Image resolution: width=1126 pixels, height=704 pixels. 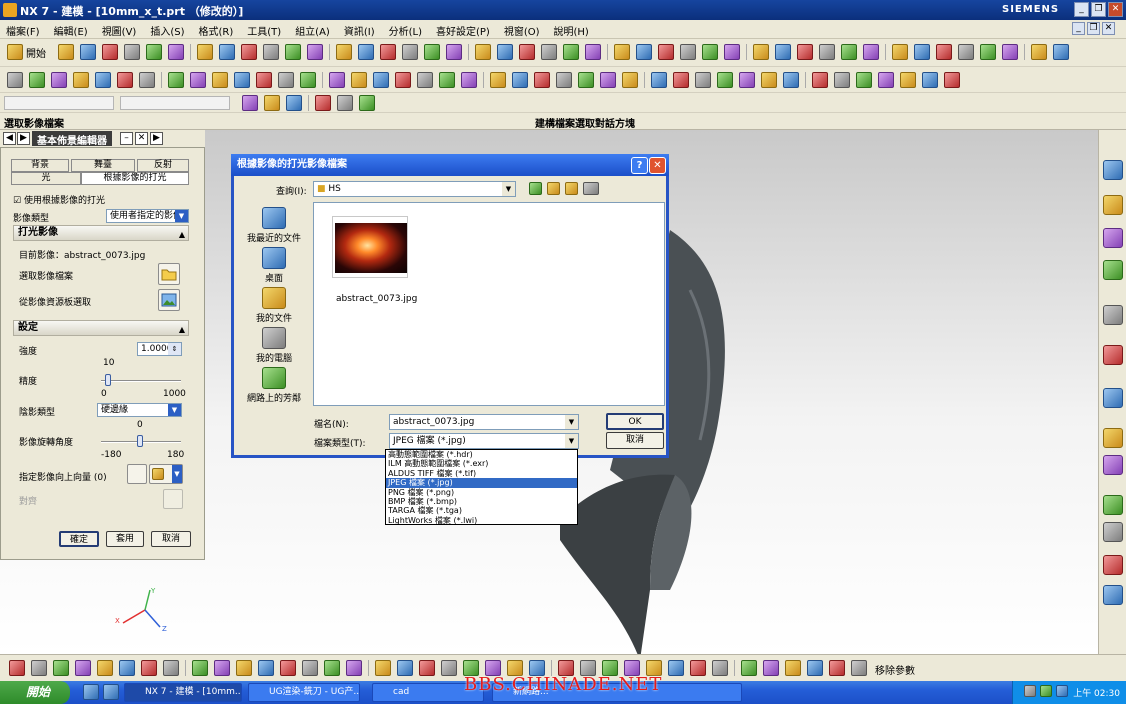 I want to click on doc-close-button: ✕, so click(x=1108, y=28).